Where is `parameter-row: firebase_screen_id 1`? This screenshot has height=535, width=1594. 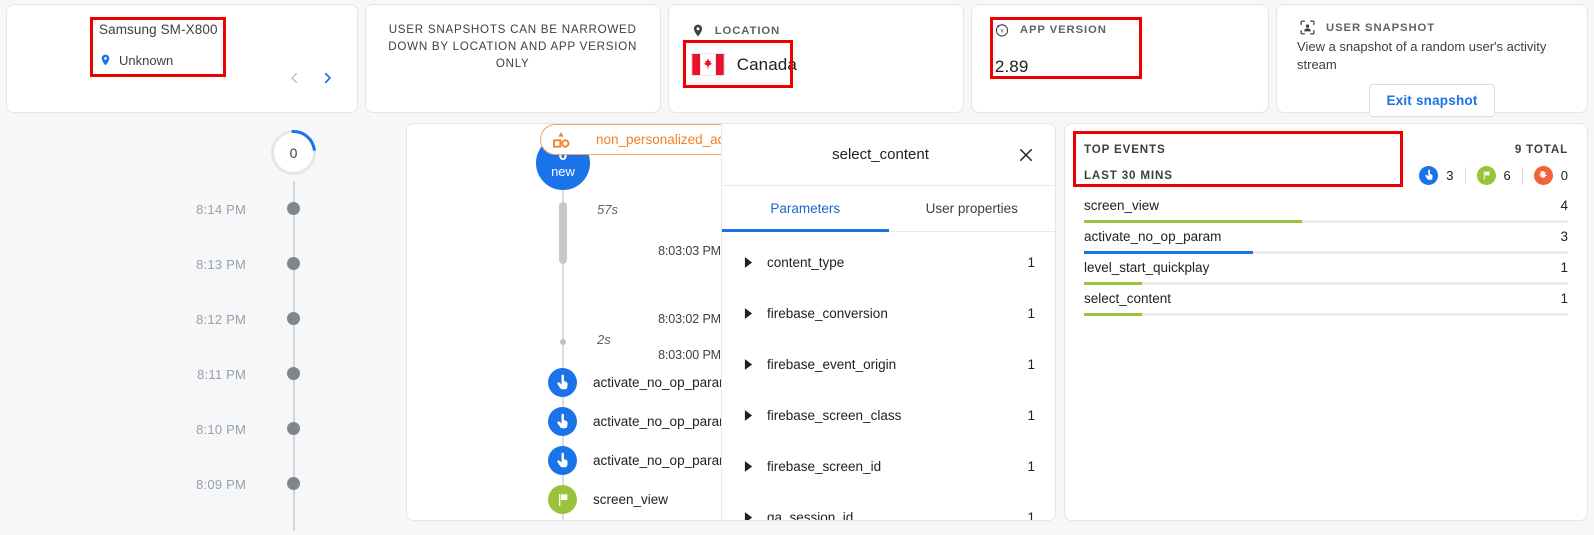 parameter-row: firebase_screen_id 1 is located at coordinates (888, 466).